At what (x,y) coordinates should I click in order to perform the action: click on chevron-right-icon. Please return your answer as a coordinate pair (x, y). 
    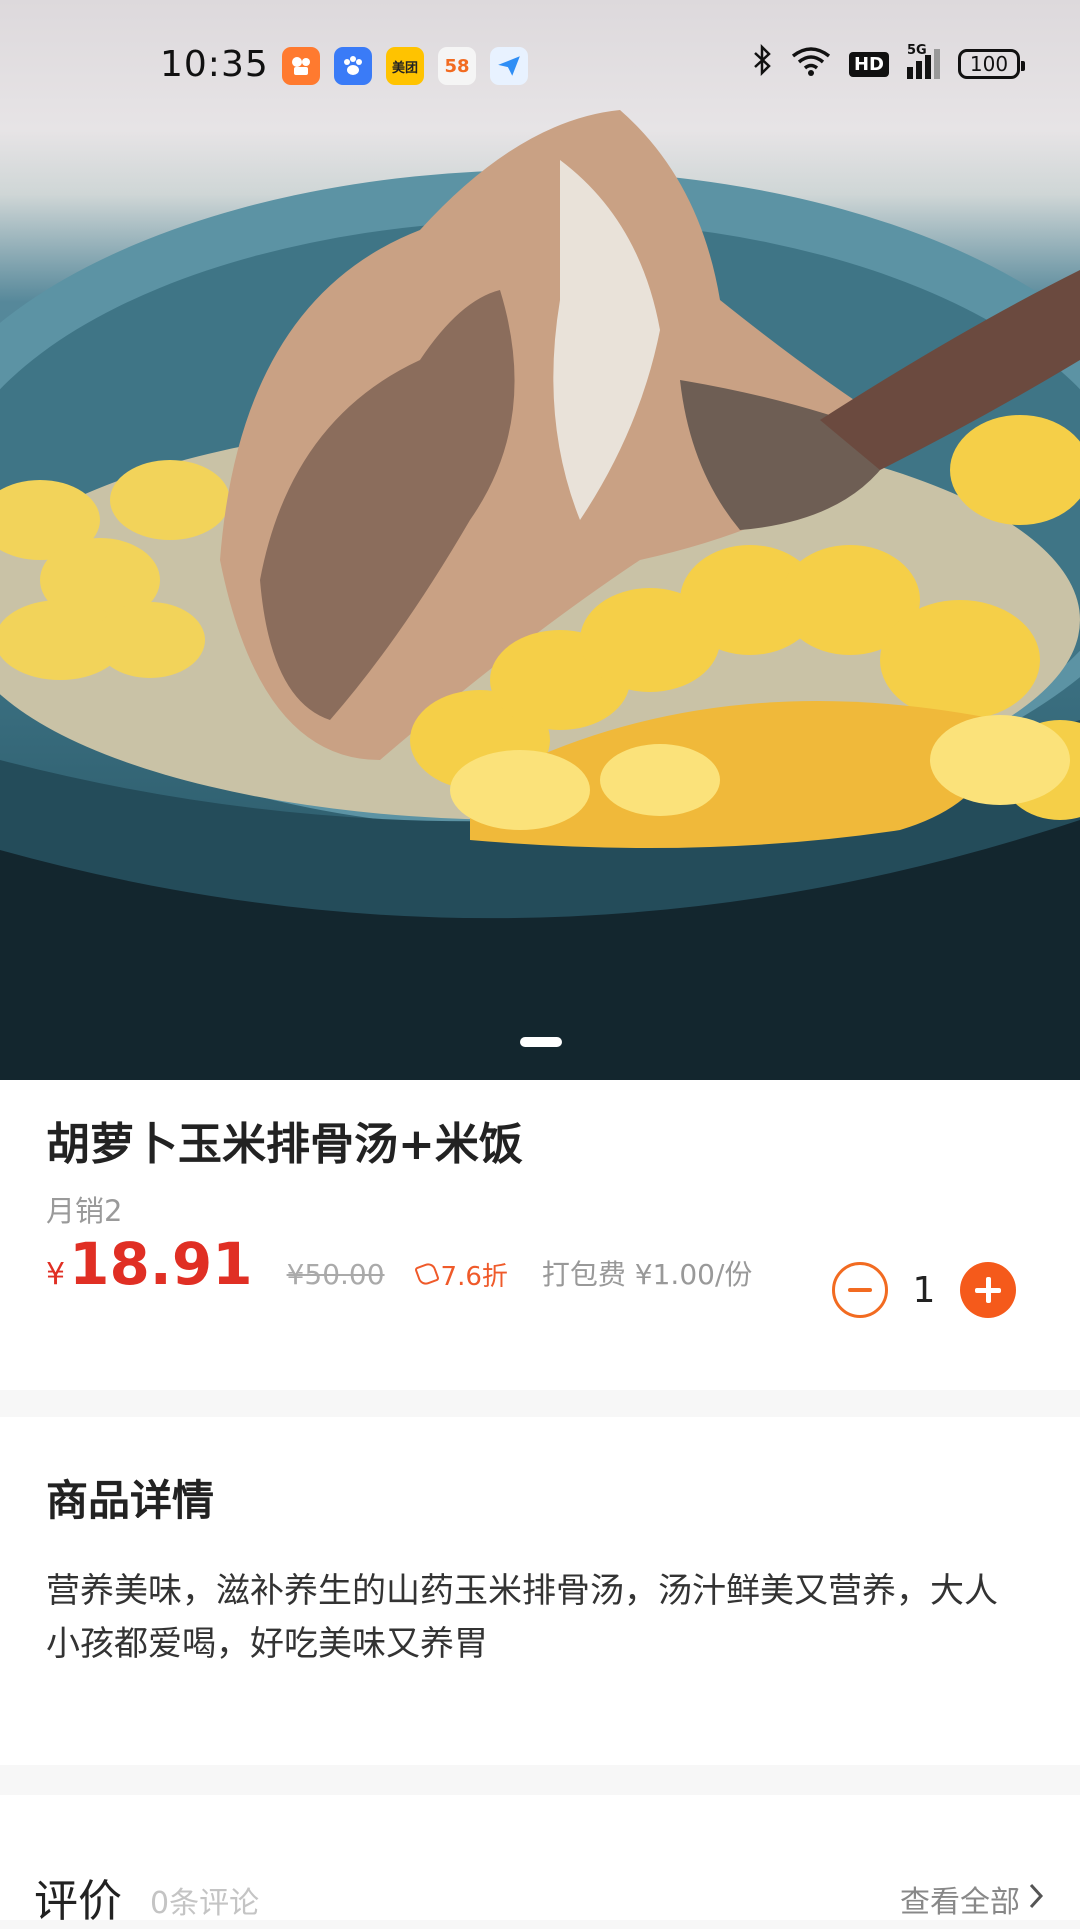
    Looking at the image, I should click on (1036, 1899).